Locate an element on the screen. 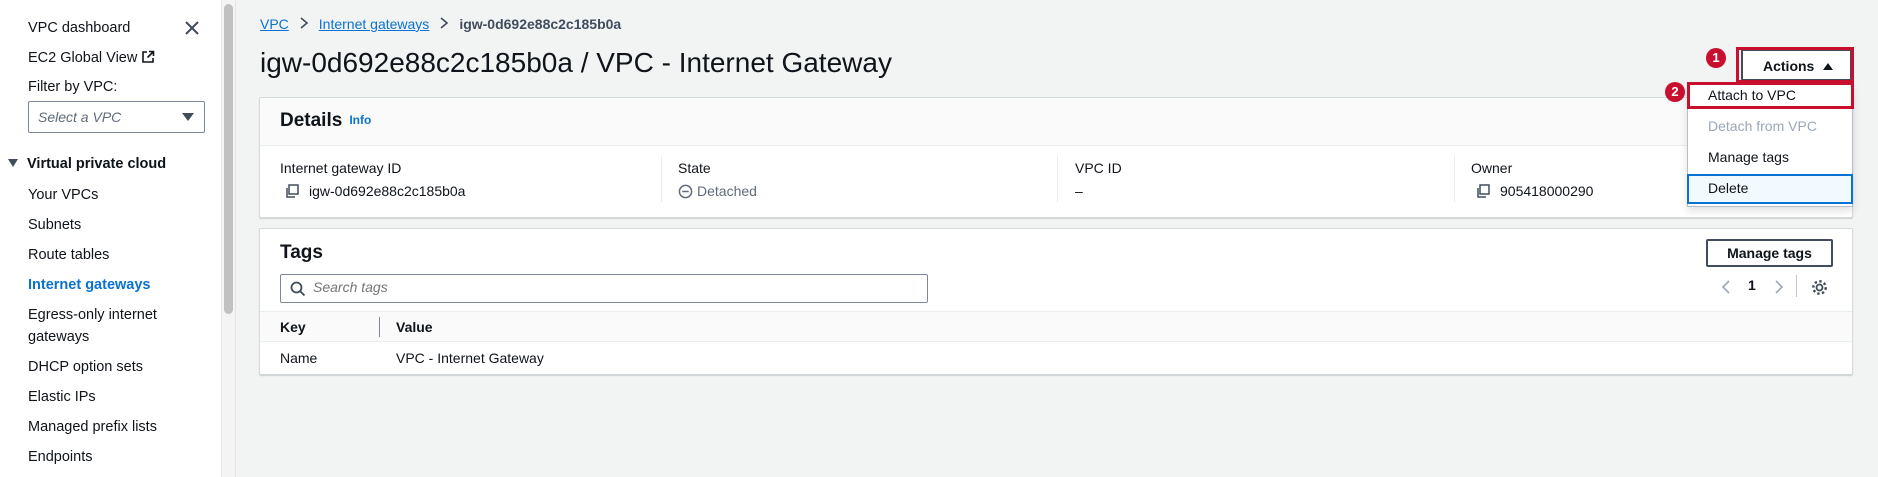  tags-title: Tags is located at coordinates (301, 252).